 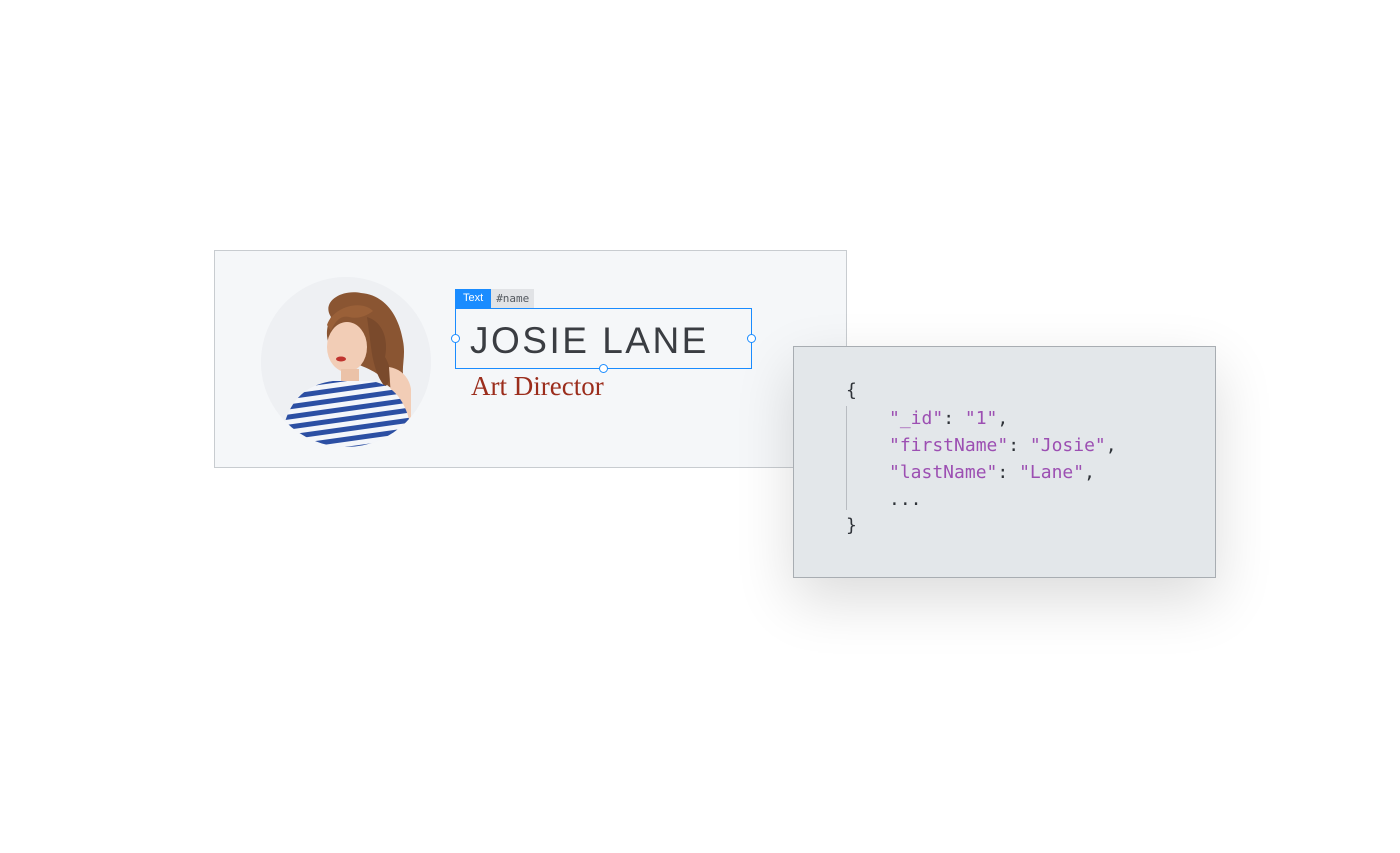 I want to click on resize-handle-right, so click(x=751, y=338).